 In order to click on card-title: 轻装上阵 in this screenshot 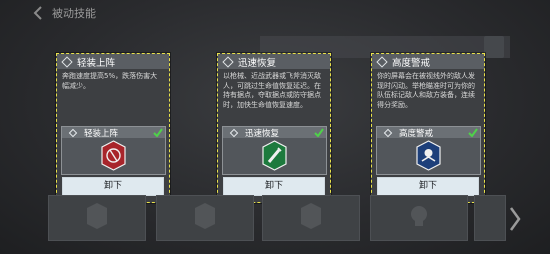, I will do `click(96, 63)`.